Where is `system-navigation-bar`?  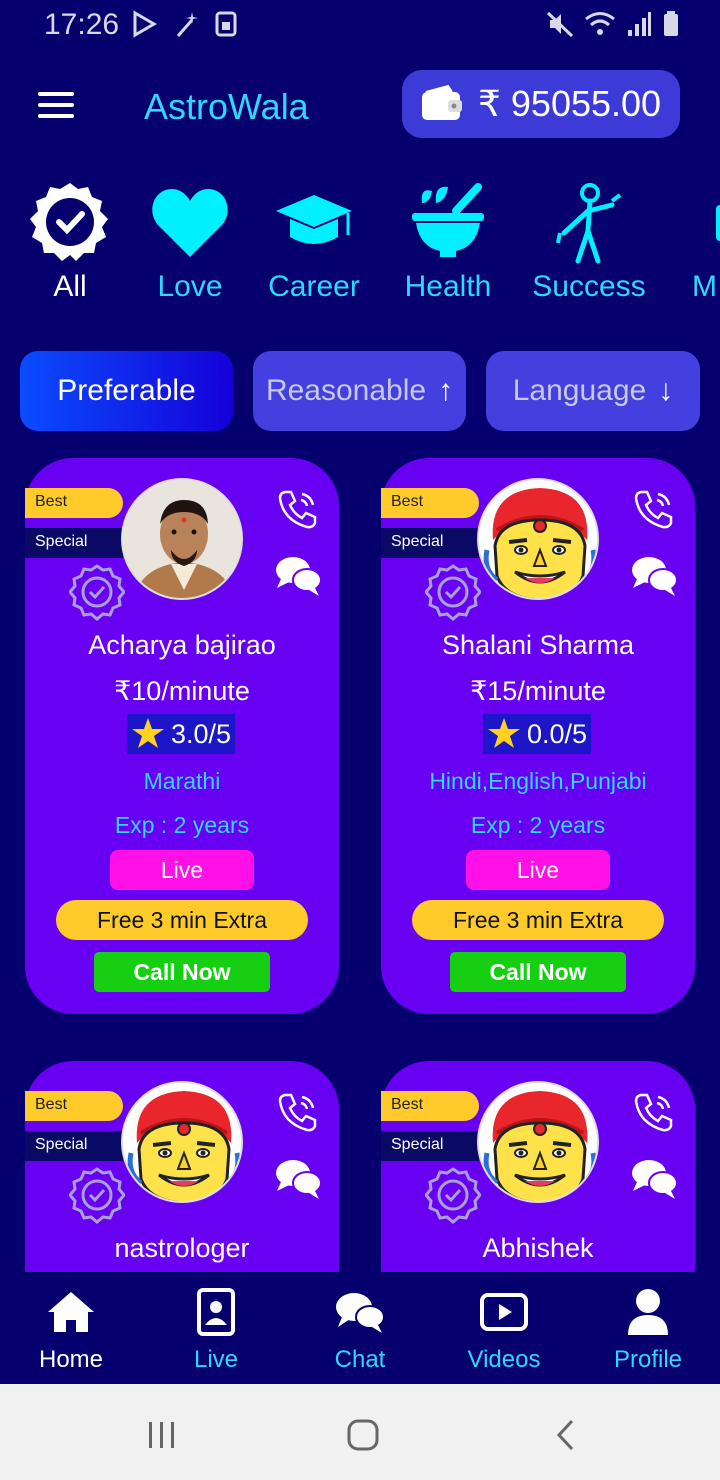 system-navigation-bar is located at coordinates (360, 1432).